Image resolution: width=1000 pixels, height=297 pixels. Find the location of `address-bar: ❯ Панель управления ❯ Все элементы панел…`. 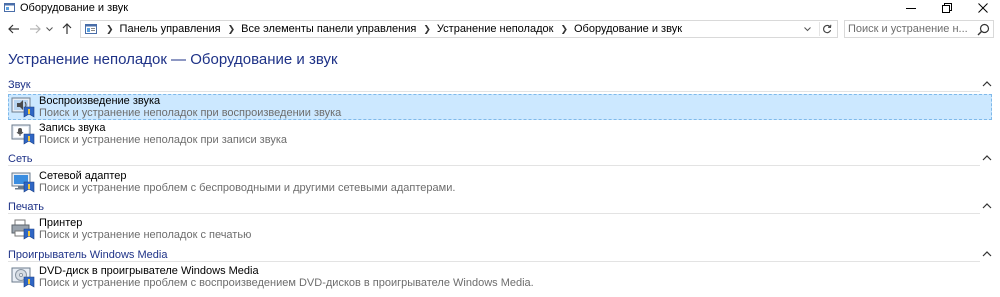

address-bar: ❯ Панель управления ❯ Все элементы панел… is located at coordinates (459, 29).